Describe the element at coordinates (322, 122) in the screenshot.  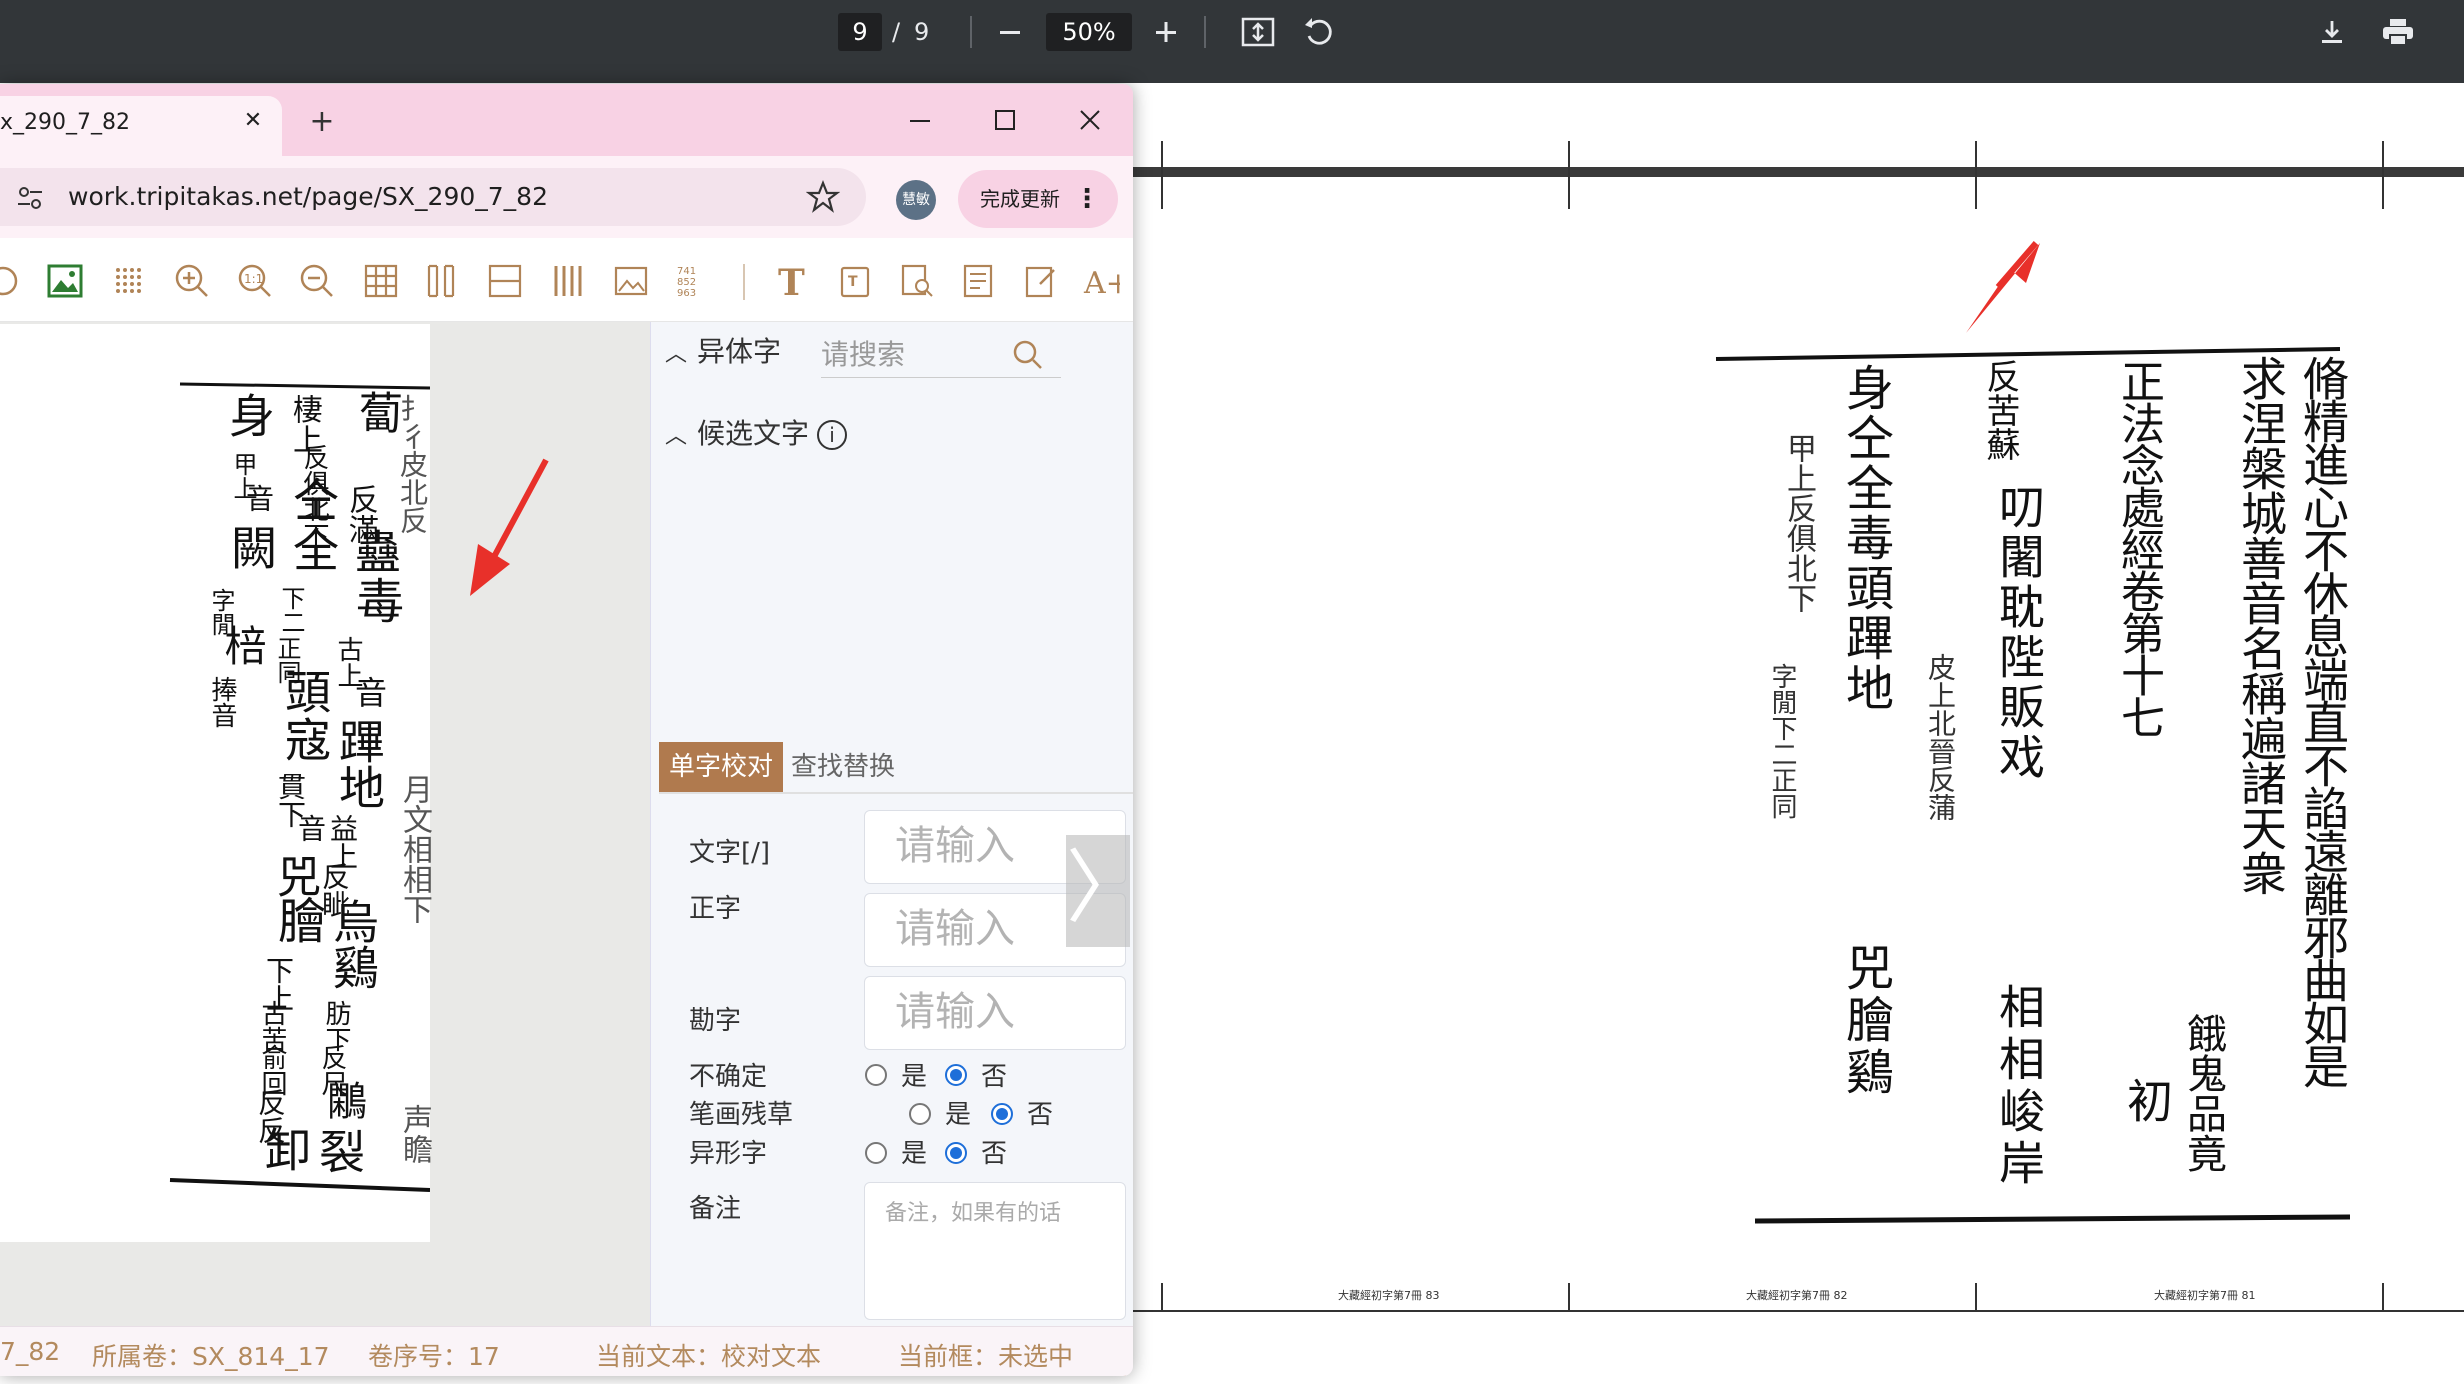
I see `new-tab-button: +` at that location.